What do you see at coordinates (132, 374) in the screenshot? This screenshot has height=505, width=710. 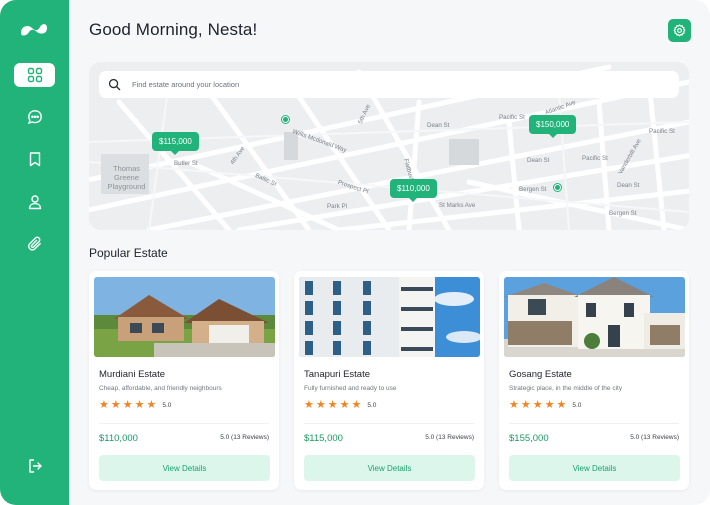 I see `estate-name: Murdiani Estate` at bounding box center [132, 374].